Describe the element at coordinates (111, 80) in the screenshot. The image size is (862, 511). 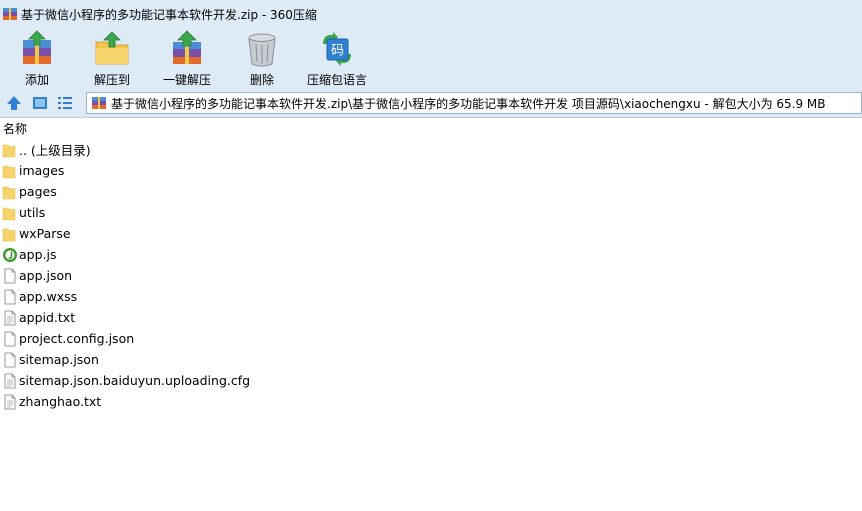
I see `extract-to-label: 解压到` at that location.